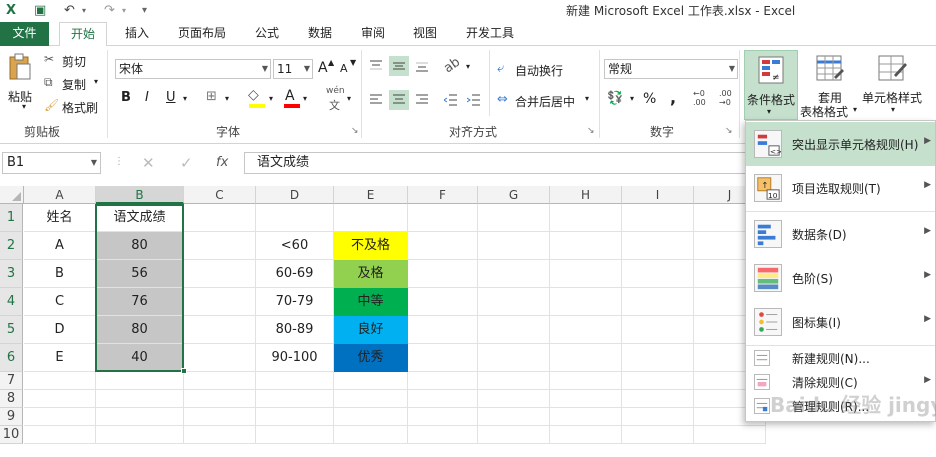  Describe the element at coordinates (171, 97) in the screenshot. I see `underline-button: U` at that location.